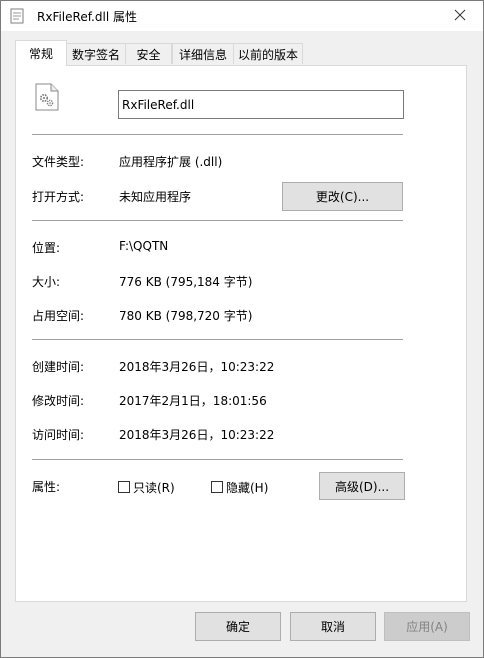  I want to click on hidden-checkbox: 隐藏(H), so click(239, 487).